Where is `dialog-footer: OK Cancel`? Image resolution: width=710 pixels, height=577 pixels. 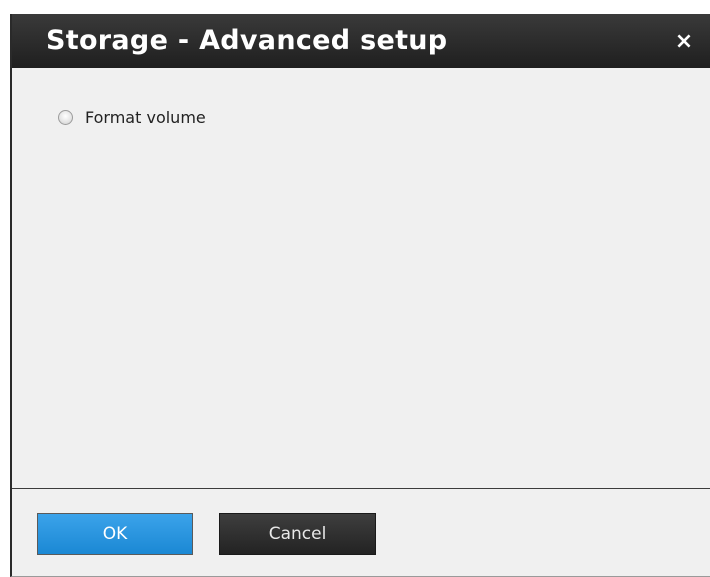
dialog-footer: OK Cancel is located at coordinates (361, 532).